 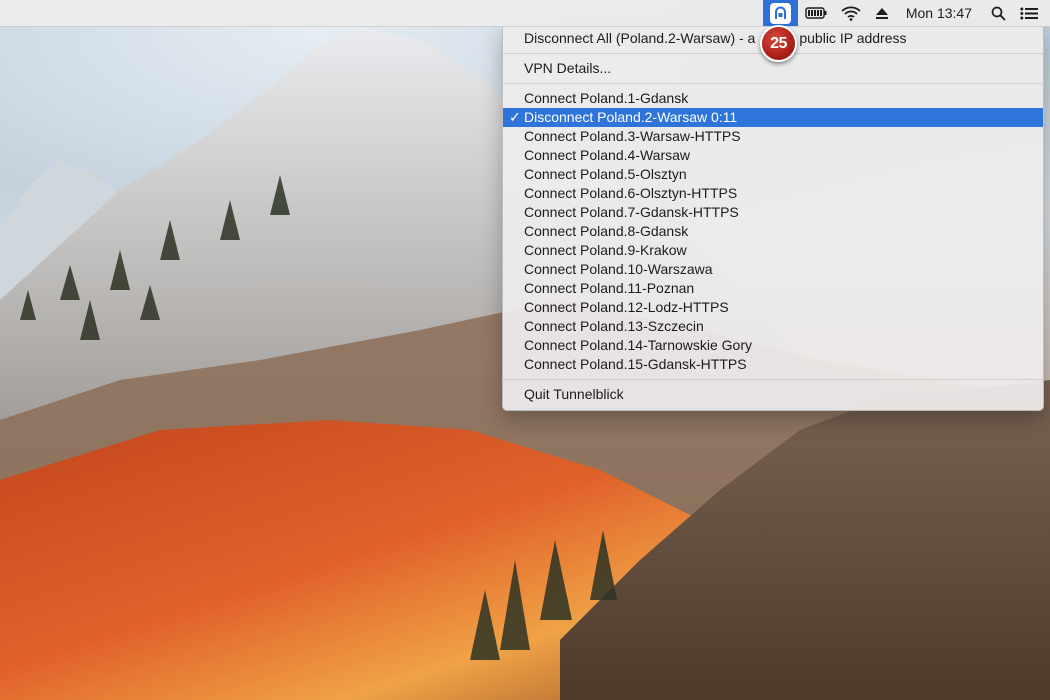 I want to click on disconnect-all-label: Disconnect All (Poland.2-Warsaw) - a, so click(x=640, y=38).